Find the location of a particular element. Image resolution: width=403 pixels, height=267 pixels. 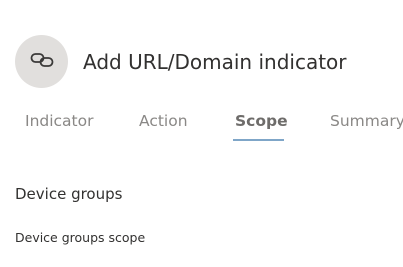

tab-scope: Scope is located at coordinates (261, 121).